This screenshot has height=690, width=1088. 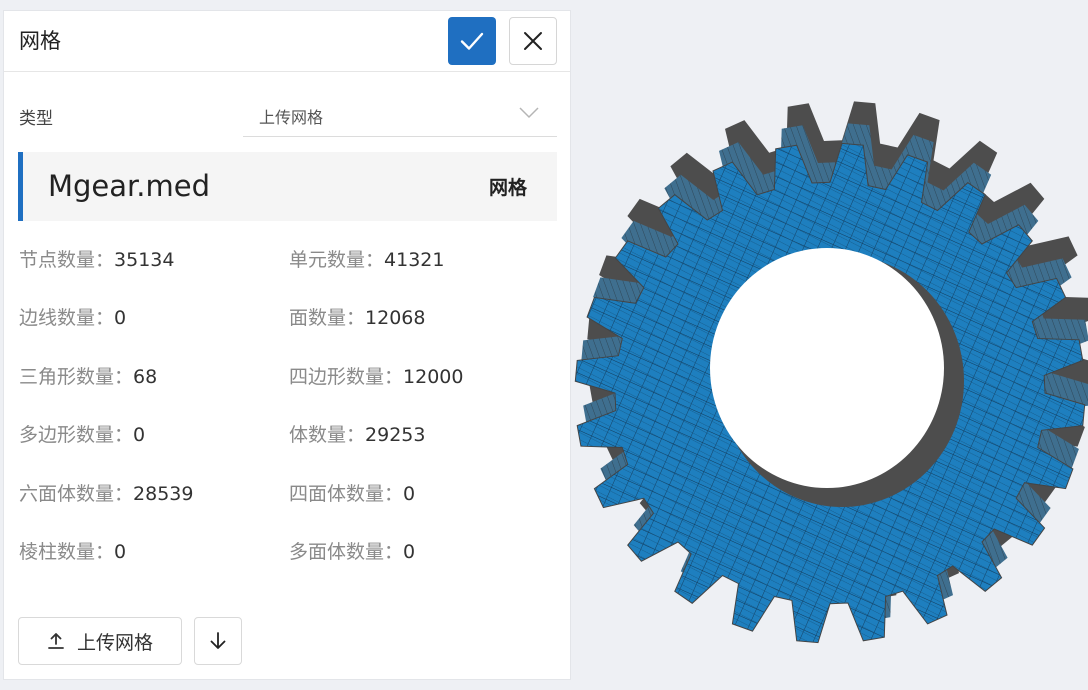 I want to click on stat-edge-count: 边线数量：0, so click(x=72, y=318).